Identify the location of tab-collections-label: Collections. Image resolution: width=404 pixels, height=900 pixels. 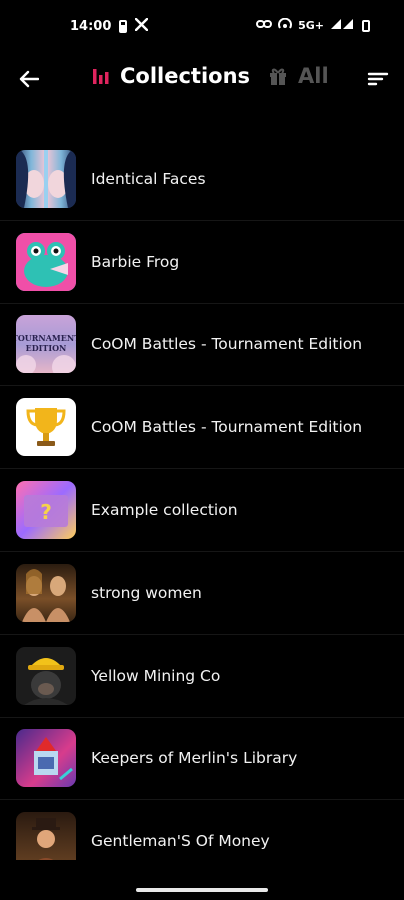
(185, 76).